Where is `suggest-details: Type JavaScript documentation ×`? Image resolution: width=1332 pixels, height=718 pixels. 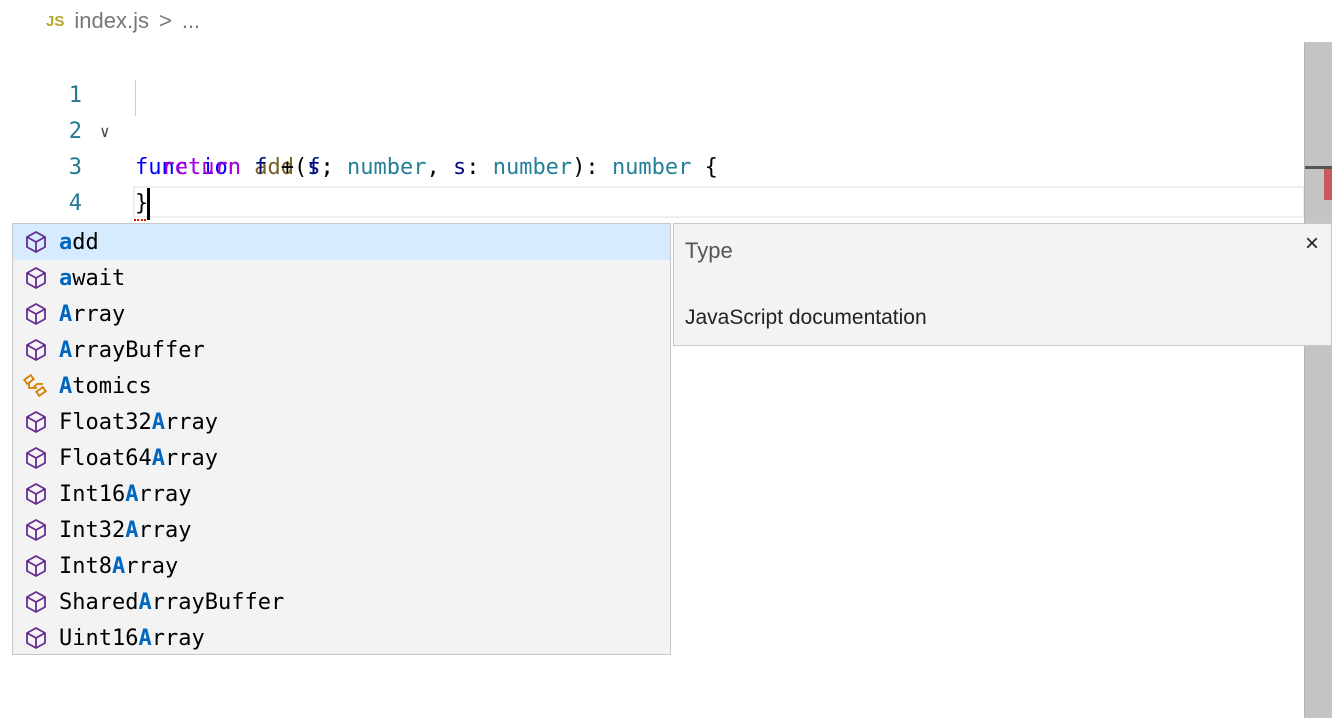
suggest-details: Type JavaScript documentation × is located at coordinates (1002, 284).